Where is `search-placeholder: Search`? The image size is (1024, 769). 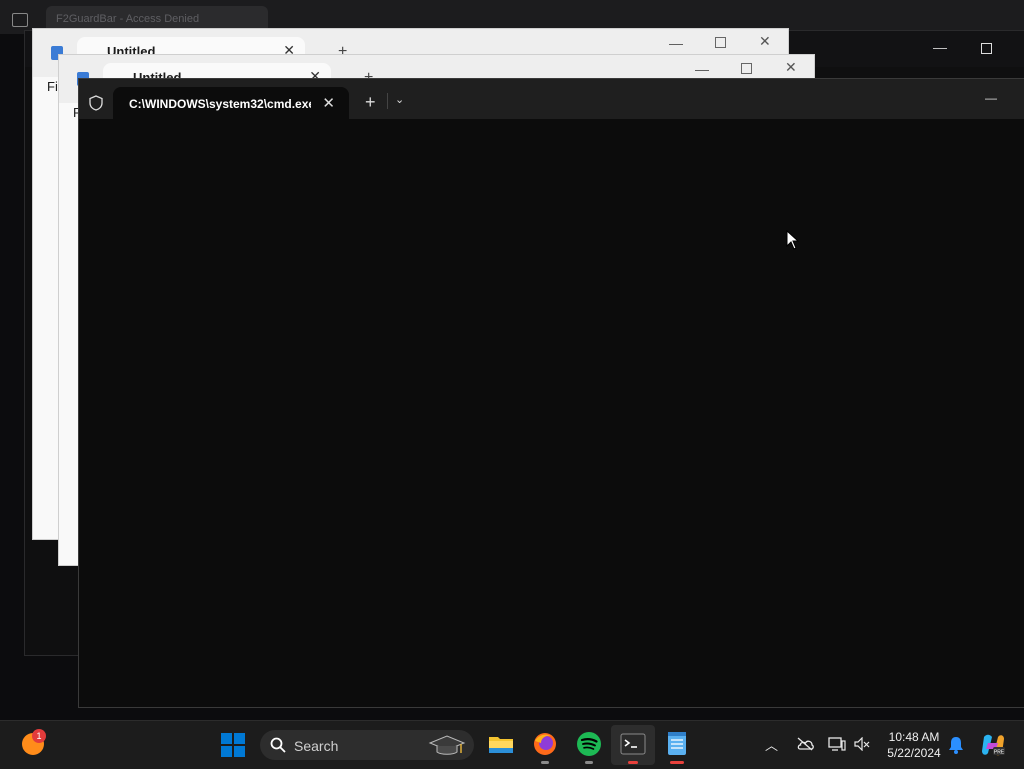
search-placeholder: Search is located at coordinates (316, 746).